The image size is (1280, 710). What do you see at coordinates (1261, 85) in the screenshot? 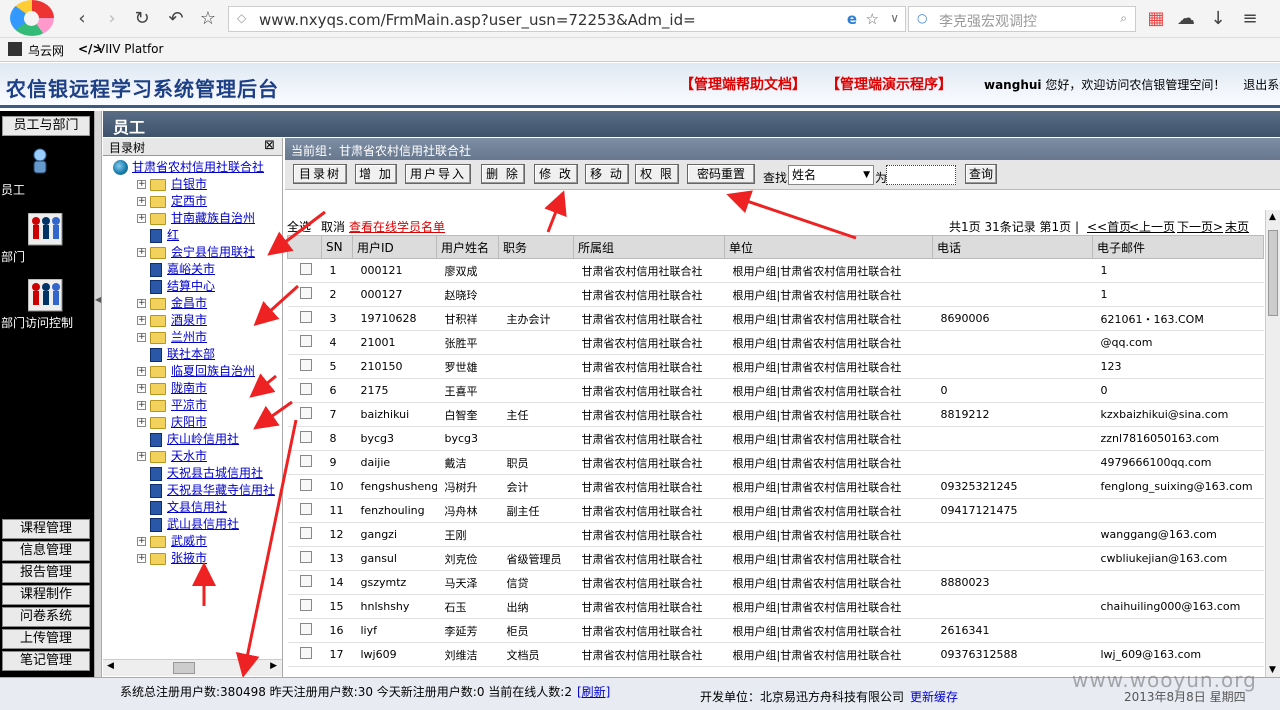
I see `logout-link: 退出系统` at bounding box center [1261, 85].